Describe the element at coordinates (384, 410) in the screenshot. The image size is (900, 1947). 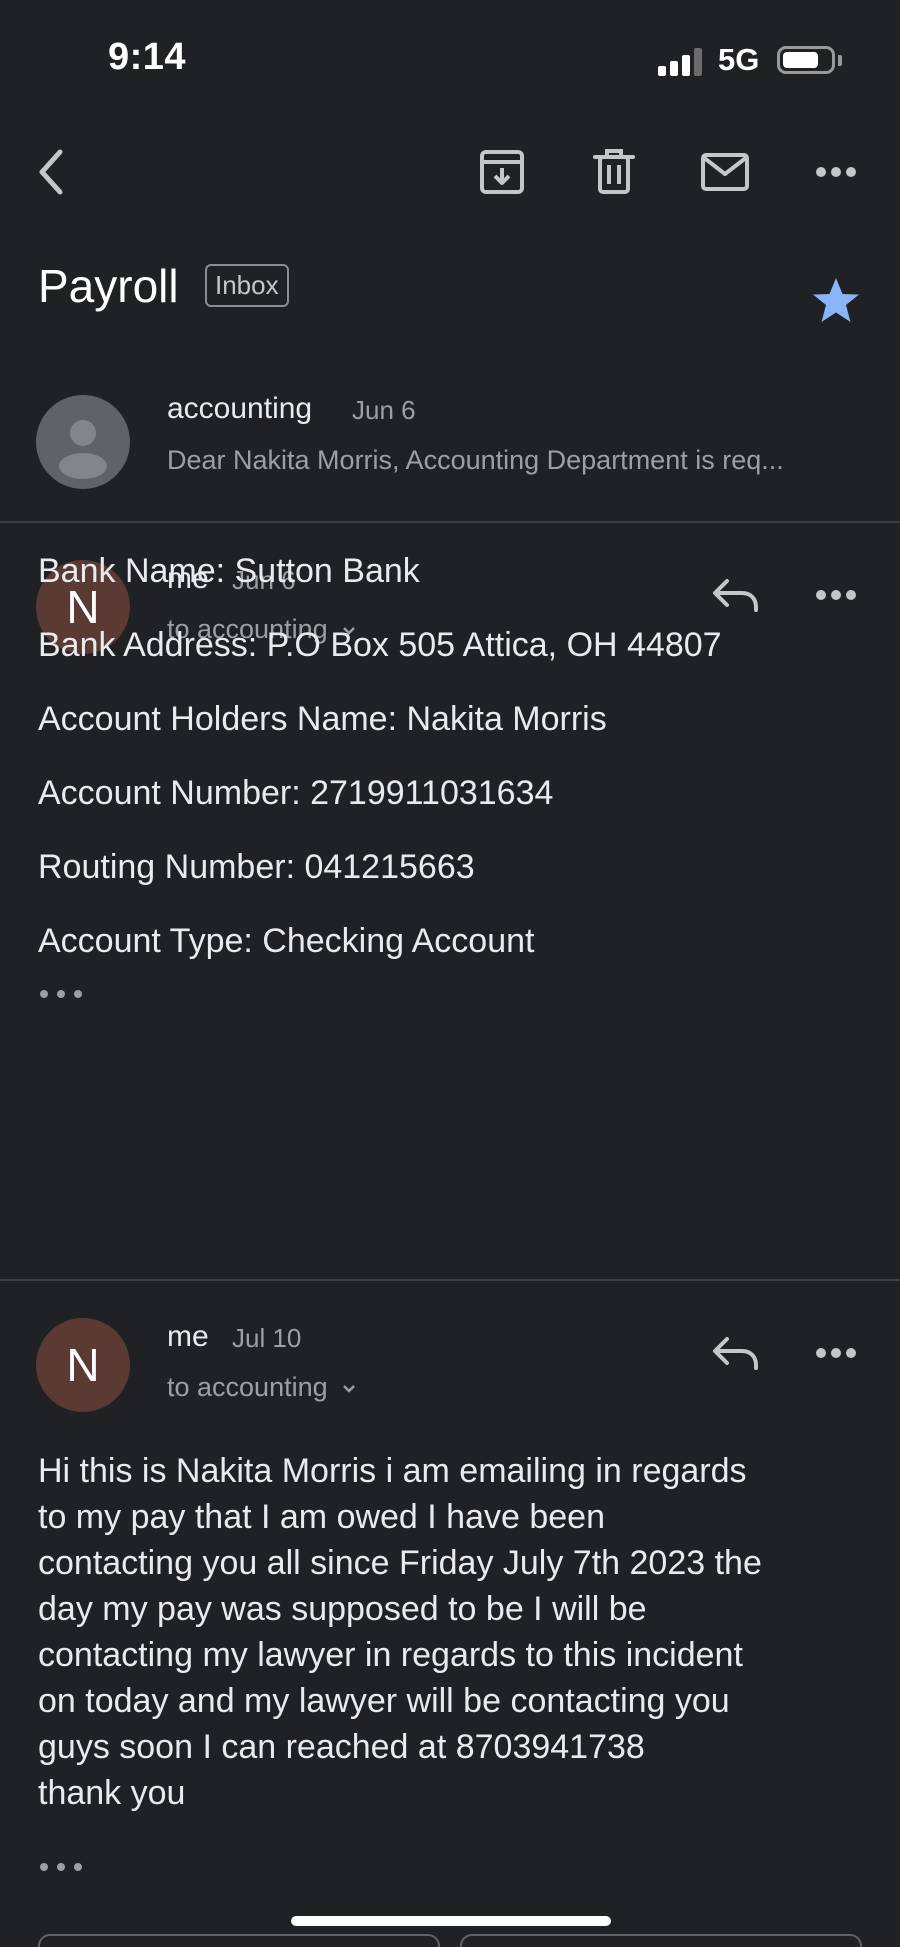
I see `message-date: Jun 6` at that location.